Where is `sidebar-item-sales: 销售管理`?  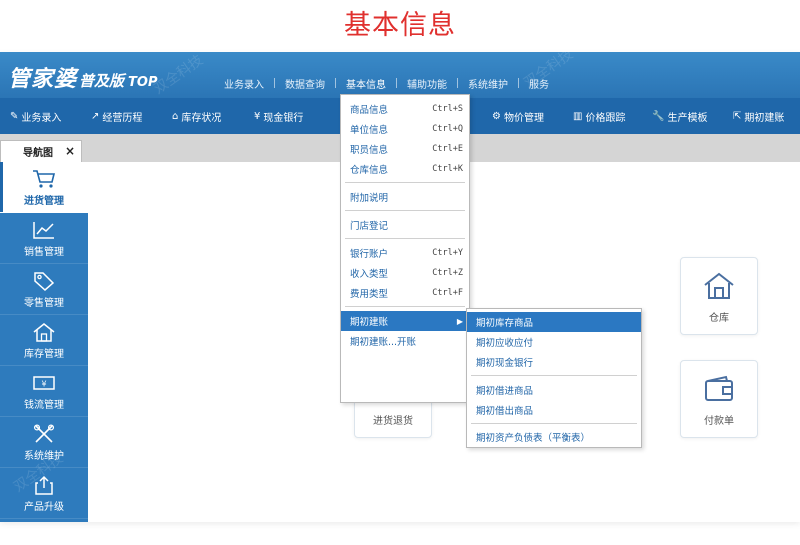 sidebar-item-sales: 销售管理 is located at coordinates (44, 238).